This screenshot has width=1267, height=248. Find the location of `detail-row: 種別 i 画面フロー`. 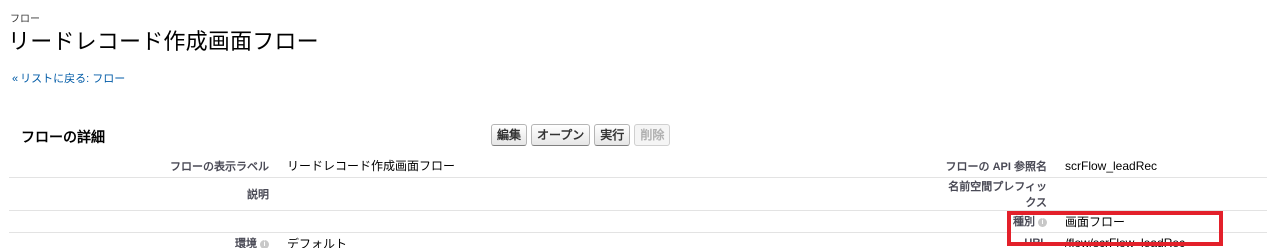

detail-row: 種別 i 画面フロー is located at coordinates (638, 221).